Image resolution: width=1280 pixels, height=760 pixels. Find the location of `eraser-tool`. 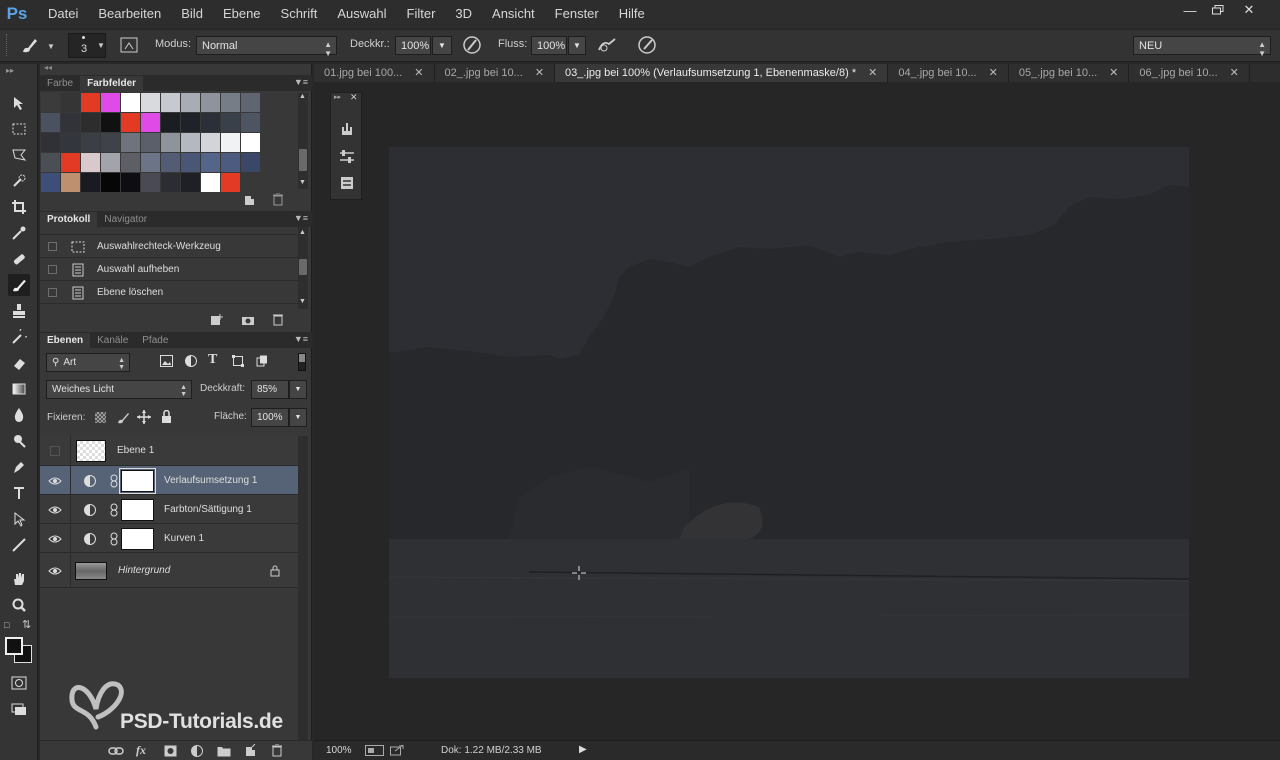

eraser-tool is located at coordinates (19, 363).